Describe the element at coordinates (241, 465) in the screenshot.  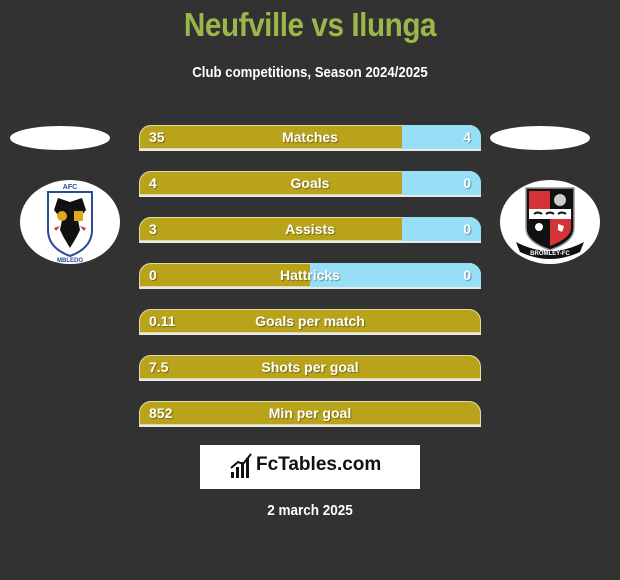
I see `bar-chart-icon` at that location.